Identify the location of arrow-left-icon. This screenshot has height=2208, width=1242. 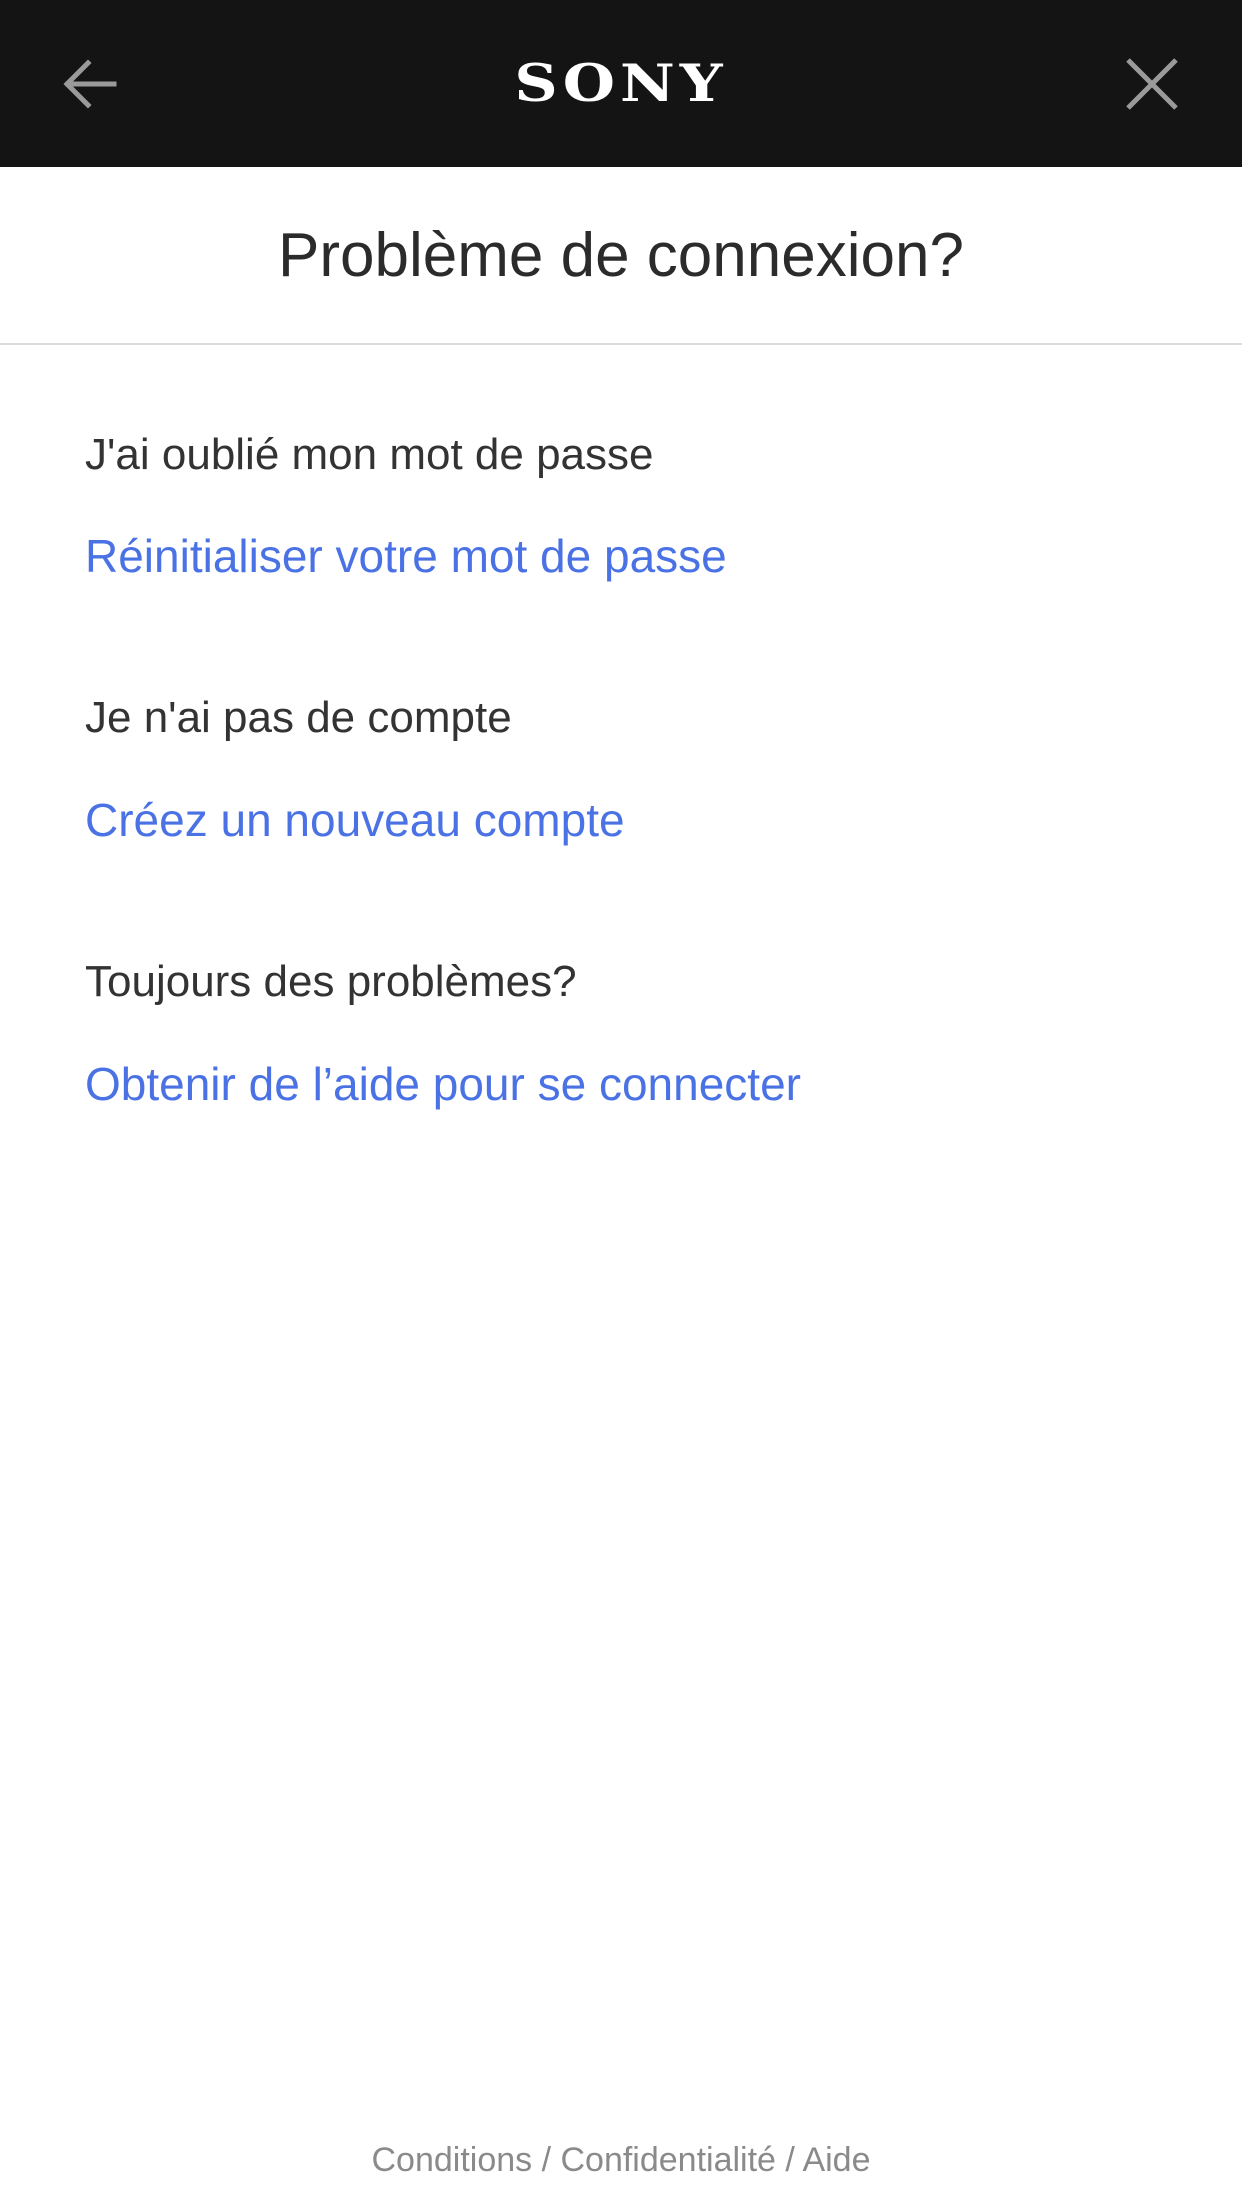
(90, 84).